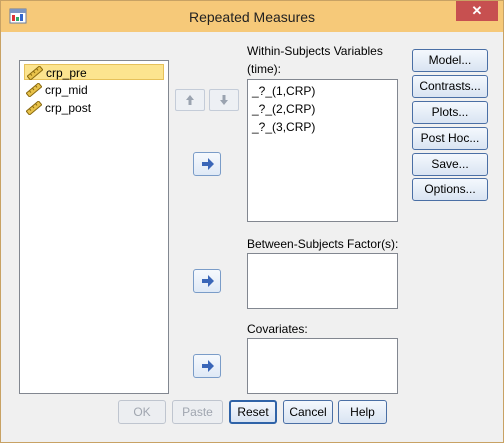 Image resolution: width=504 pixels, height=443 pixels. What do you see at coordinates (277, 329) in the screenshot?
I see `covariates-label: Covariates:` at bounding box center [277, 329].